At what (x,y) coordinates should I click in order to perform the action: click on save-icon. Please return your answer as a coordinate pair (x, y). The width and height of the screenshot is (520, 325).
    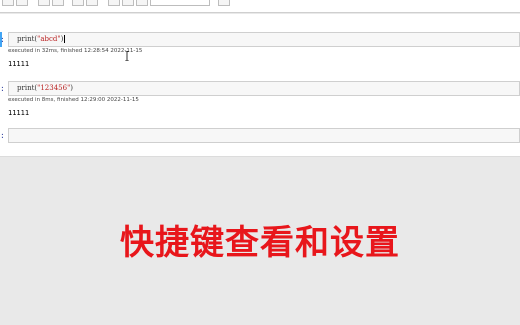
    Looking at the image, I should click on (8, 3).